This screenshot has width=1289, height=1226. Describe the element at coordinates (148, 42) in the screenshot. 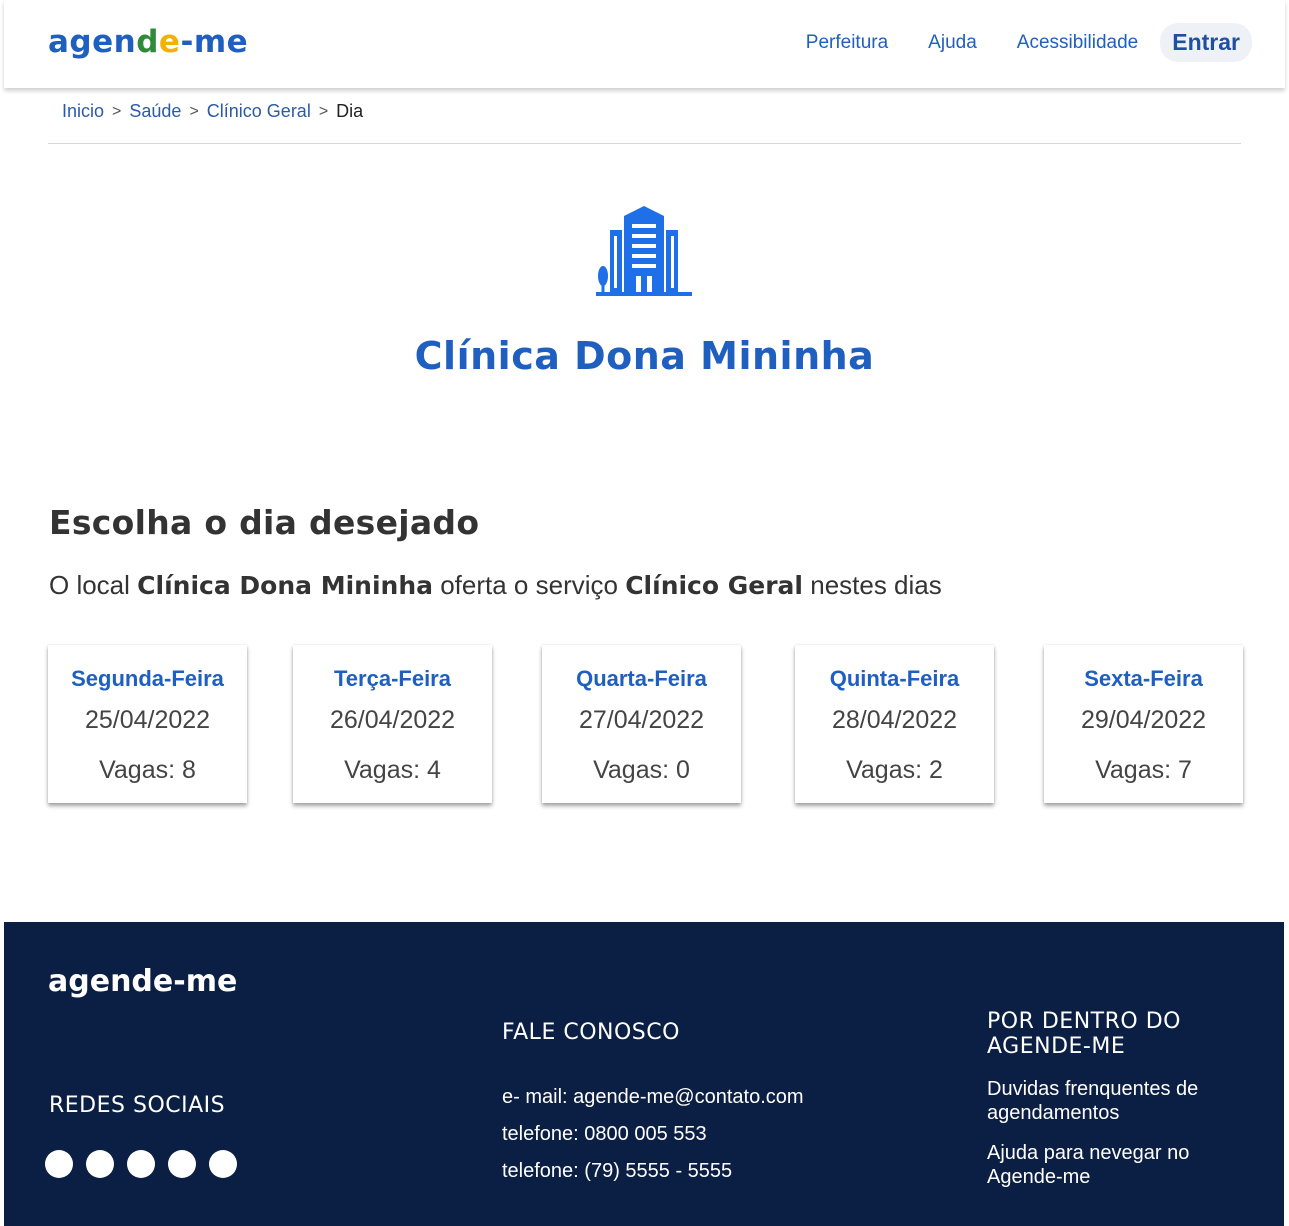

I see `site-logo: agende-me` at that location.